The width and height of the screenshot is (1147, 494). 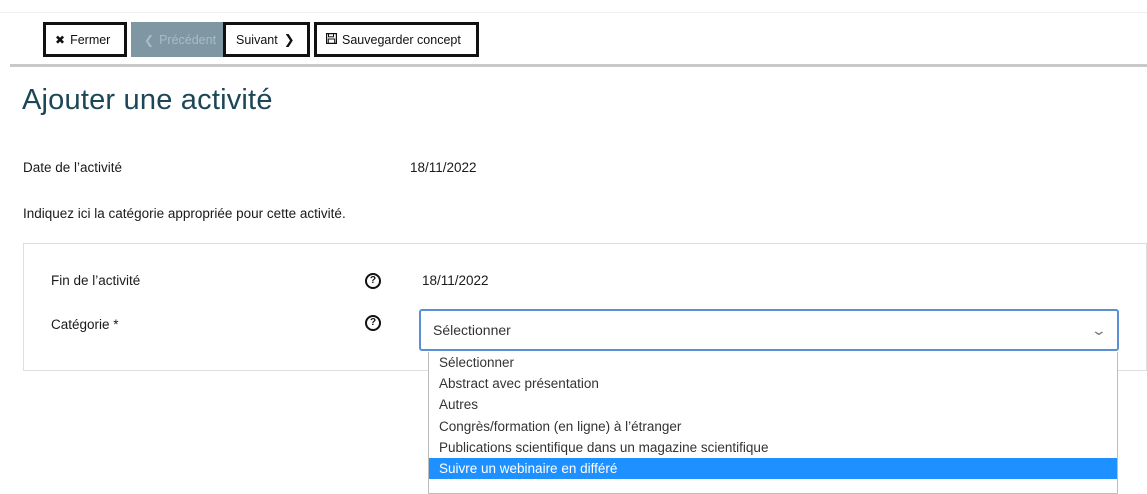 I want to click on close-button: ✖ Fermer, so click(x=85, y=39).